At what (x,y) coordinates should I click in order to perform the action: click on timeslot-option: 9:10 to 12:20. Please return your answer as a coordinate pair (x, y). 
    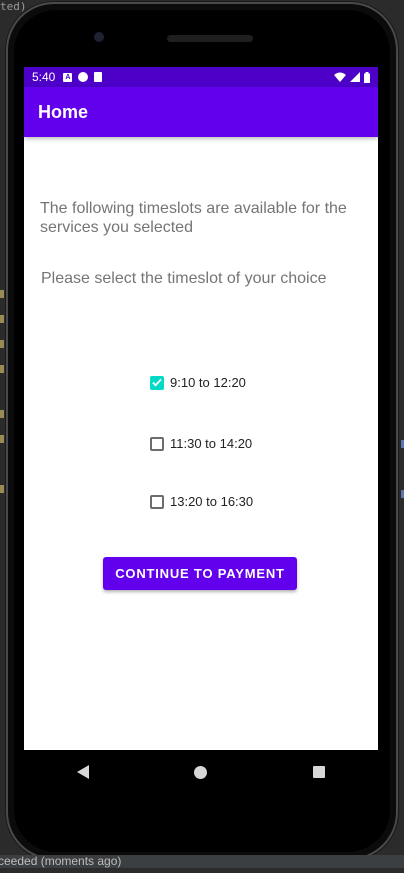
    Looking at the image, I should click on (198, 382).